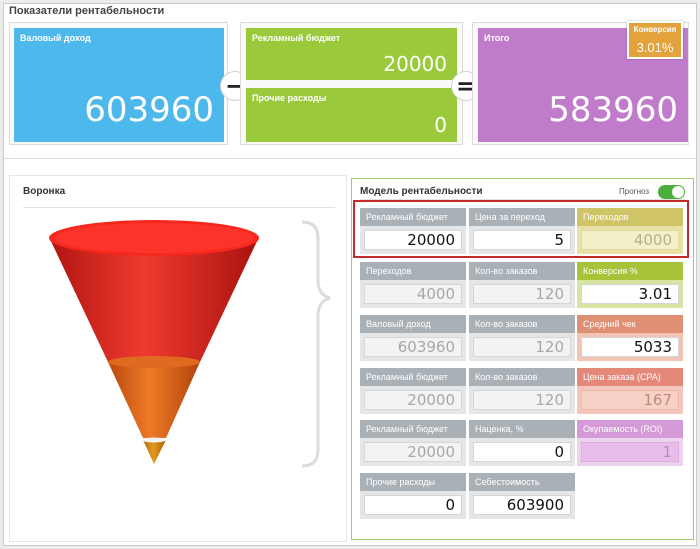 Image resolution: width=700 pixels, height=549 pixels. Describe the element at coordinates (613, 110) in the screenshot. I see `total-value: 583960` at that location.